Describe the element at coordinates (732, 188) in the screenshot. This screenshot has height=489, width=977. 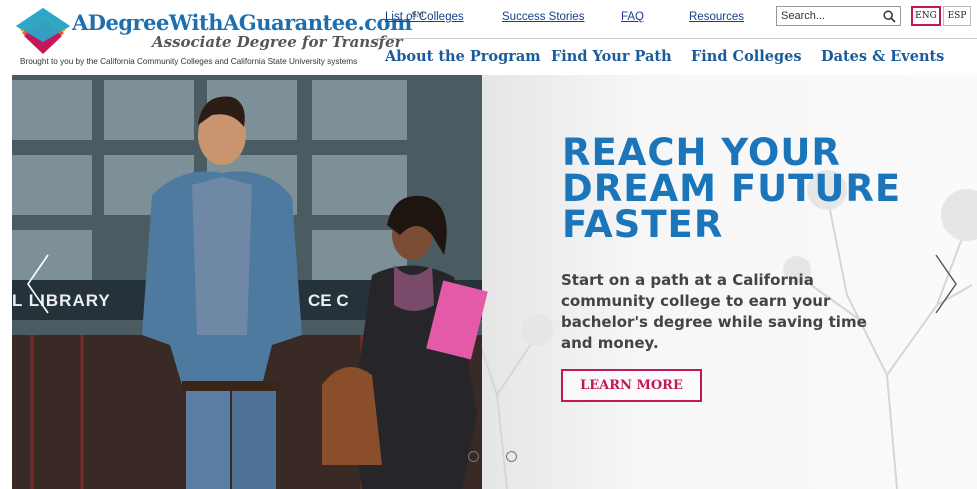
I see `hero-title-line-2: DREAM FUTURE` at that location.